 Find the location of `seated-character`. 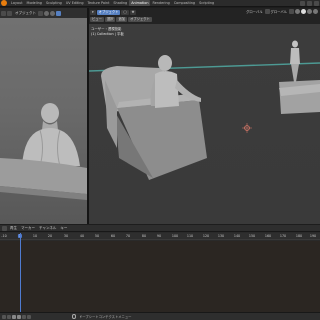

seated-character is located at coordinates (175, 81).